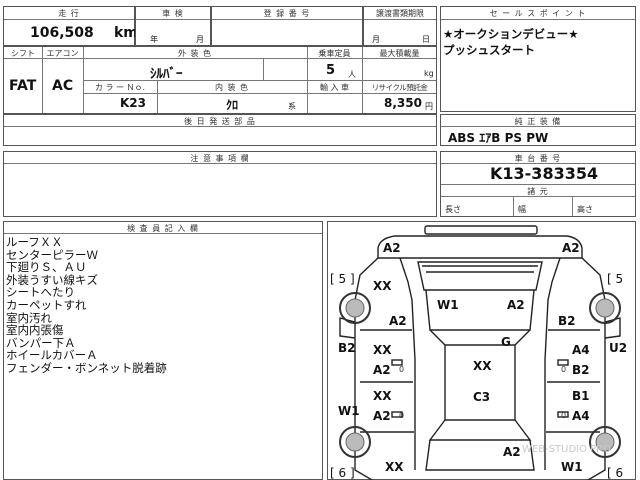 The height and width of the screenshot is (480, 640). I want to click on tire-front-left-tread: [ 5 ], so click(342, 279).